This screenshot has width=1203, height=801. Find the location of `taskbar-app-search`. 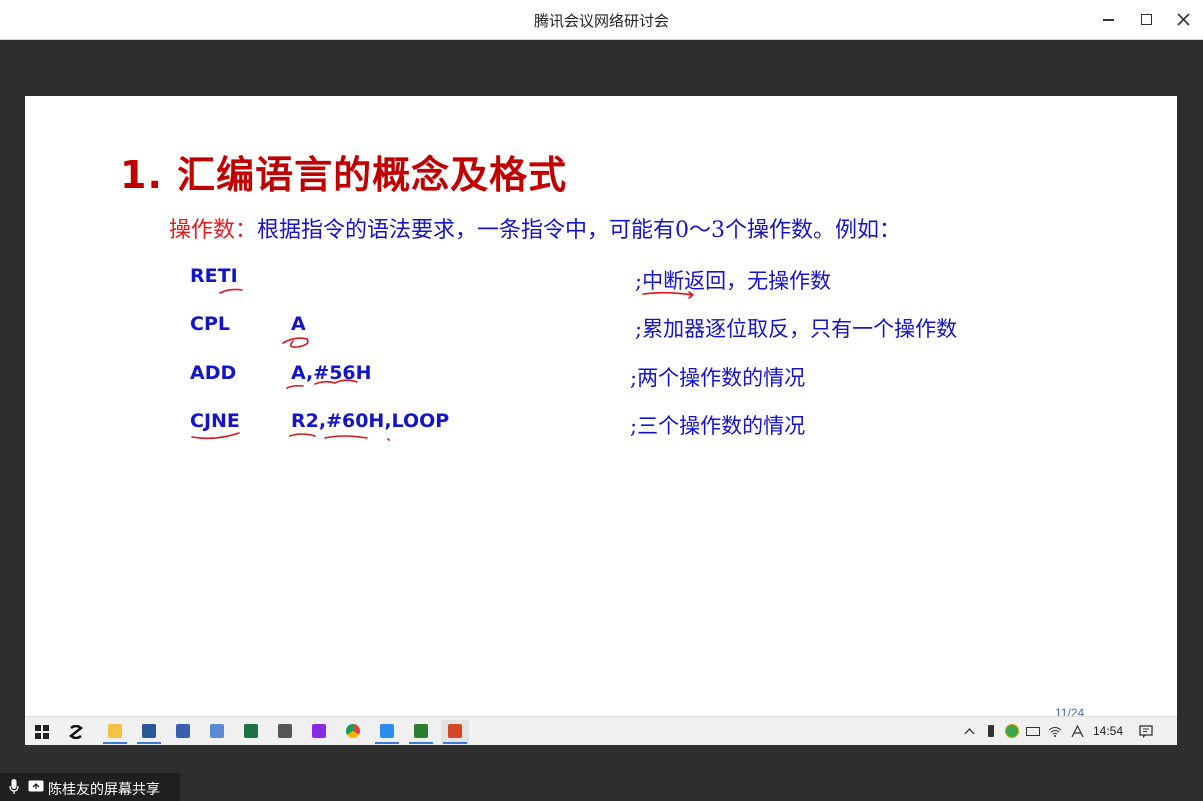

taskbar-app-search is located at coordinates (76, 732).